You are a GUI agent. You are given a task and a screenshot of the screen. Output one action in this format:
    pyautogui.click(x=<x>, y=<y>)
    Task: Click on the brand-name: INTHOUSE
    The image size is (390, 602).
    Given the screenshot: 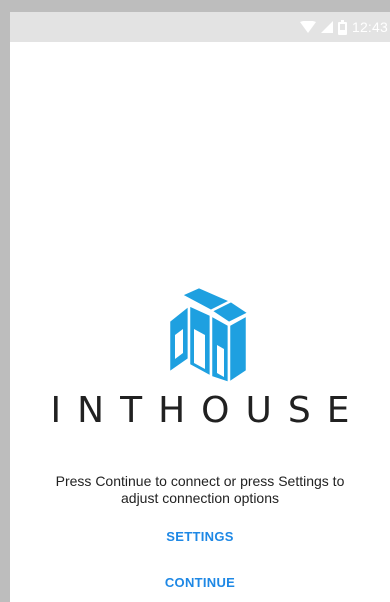 What is the action you would take?
    pyautogui.click(x=208, y=410)
    